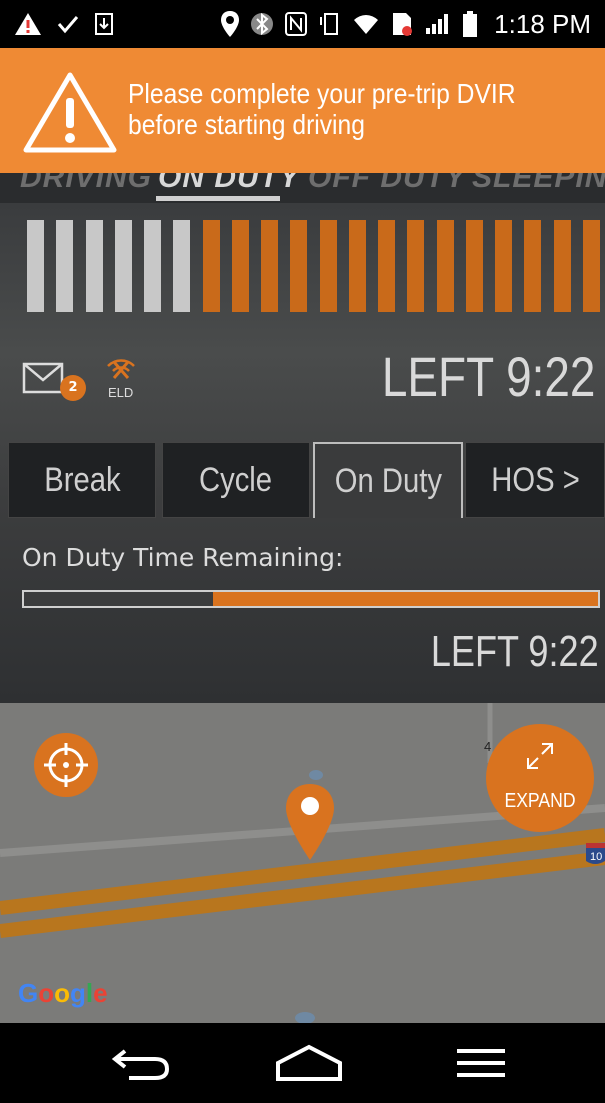 This screenshot has width=605, height=1103. I want to click on google-logo: Google, so click(63, 993).